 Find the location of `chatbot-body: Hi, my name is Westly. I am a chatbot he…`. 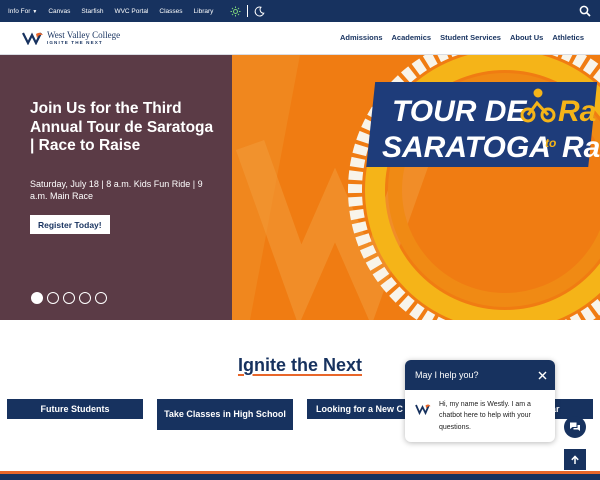

chatbot-body: Hi, my name is Westly. I am a chatbot he… is located at coordinates (480, 411).